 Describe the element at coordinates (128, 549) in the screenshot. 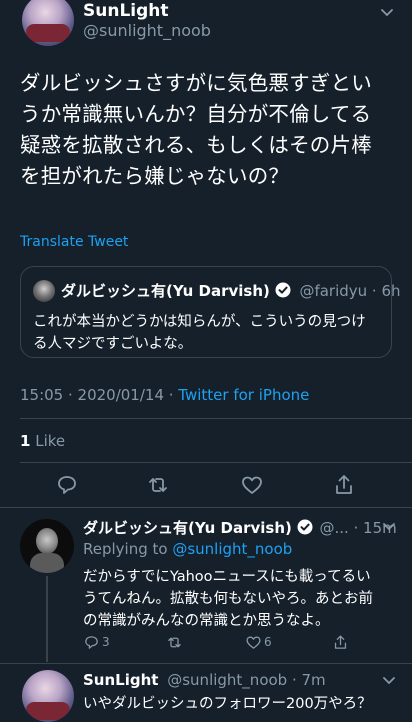

I see `replying-to-label: Replying to` at that location.